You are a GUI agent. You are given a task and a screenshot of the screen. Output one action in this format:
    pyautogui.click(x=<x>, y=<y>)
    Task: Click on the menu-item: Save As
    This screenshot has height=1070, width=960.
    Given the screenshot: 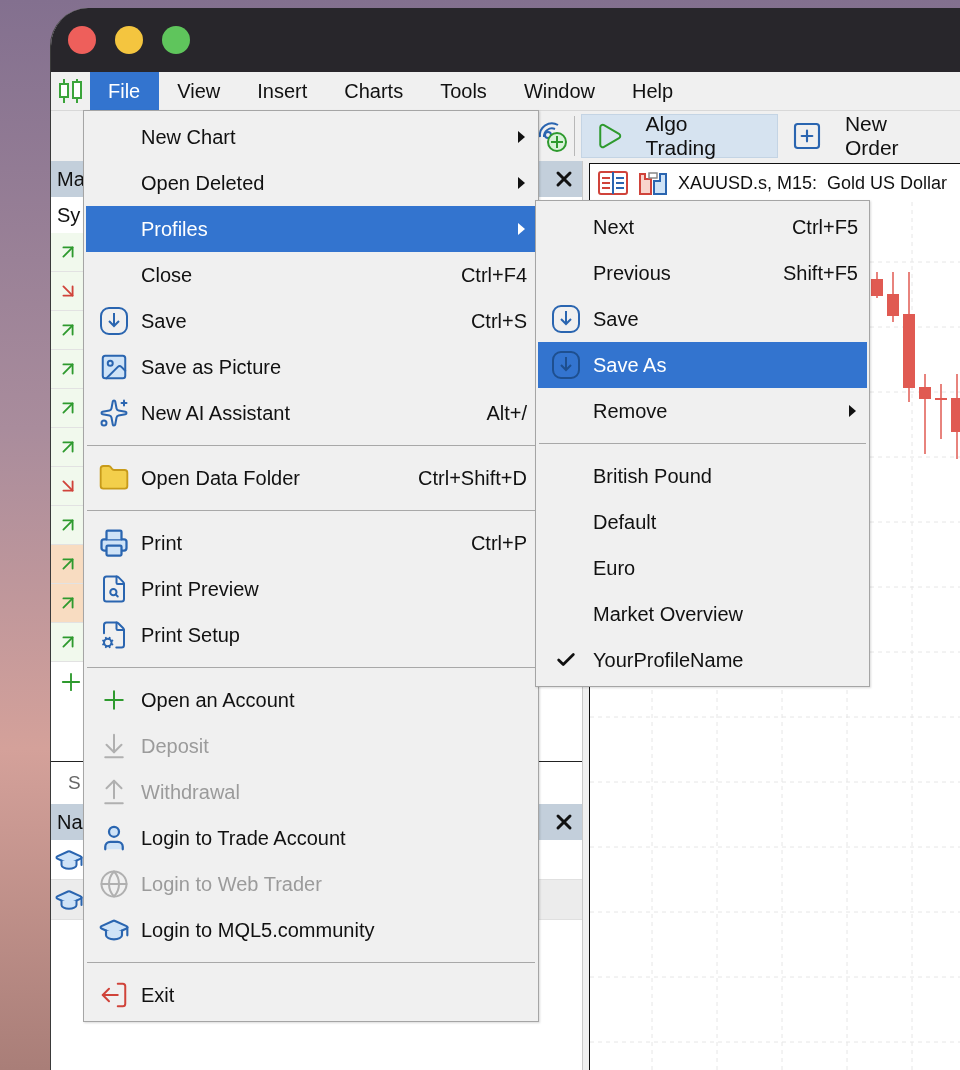 What is the action you would take?
    pyautogui.click(x=702, y=365)
    